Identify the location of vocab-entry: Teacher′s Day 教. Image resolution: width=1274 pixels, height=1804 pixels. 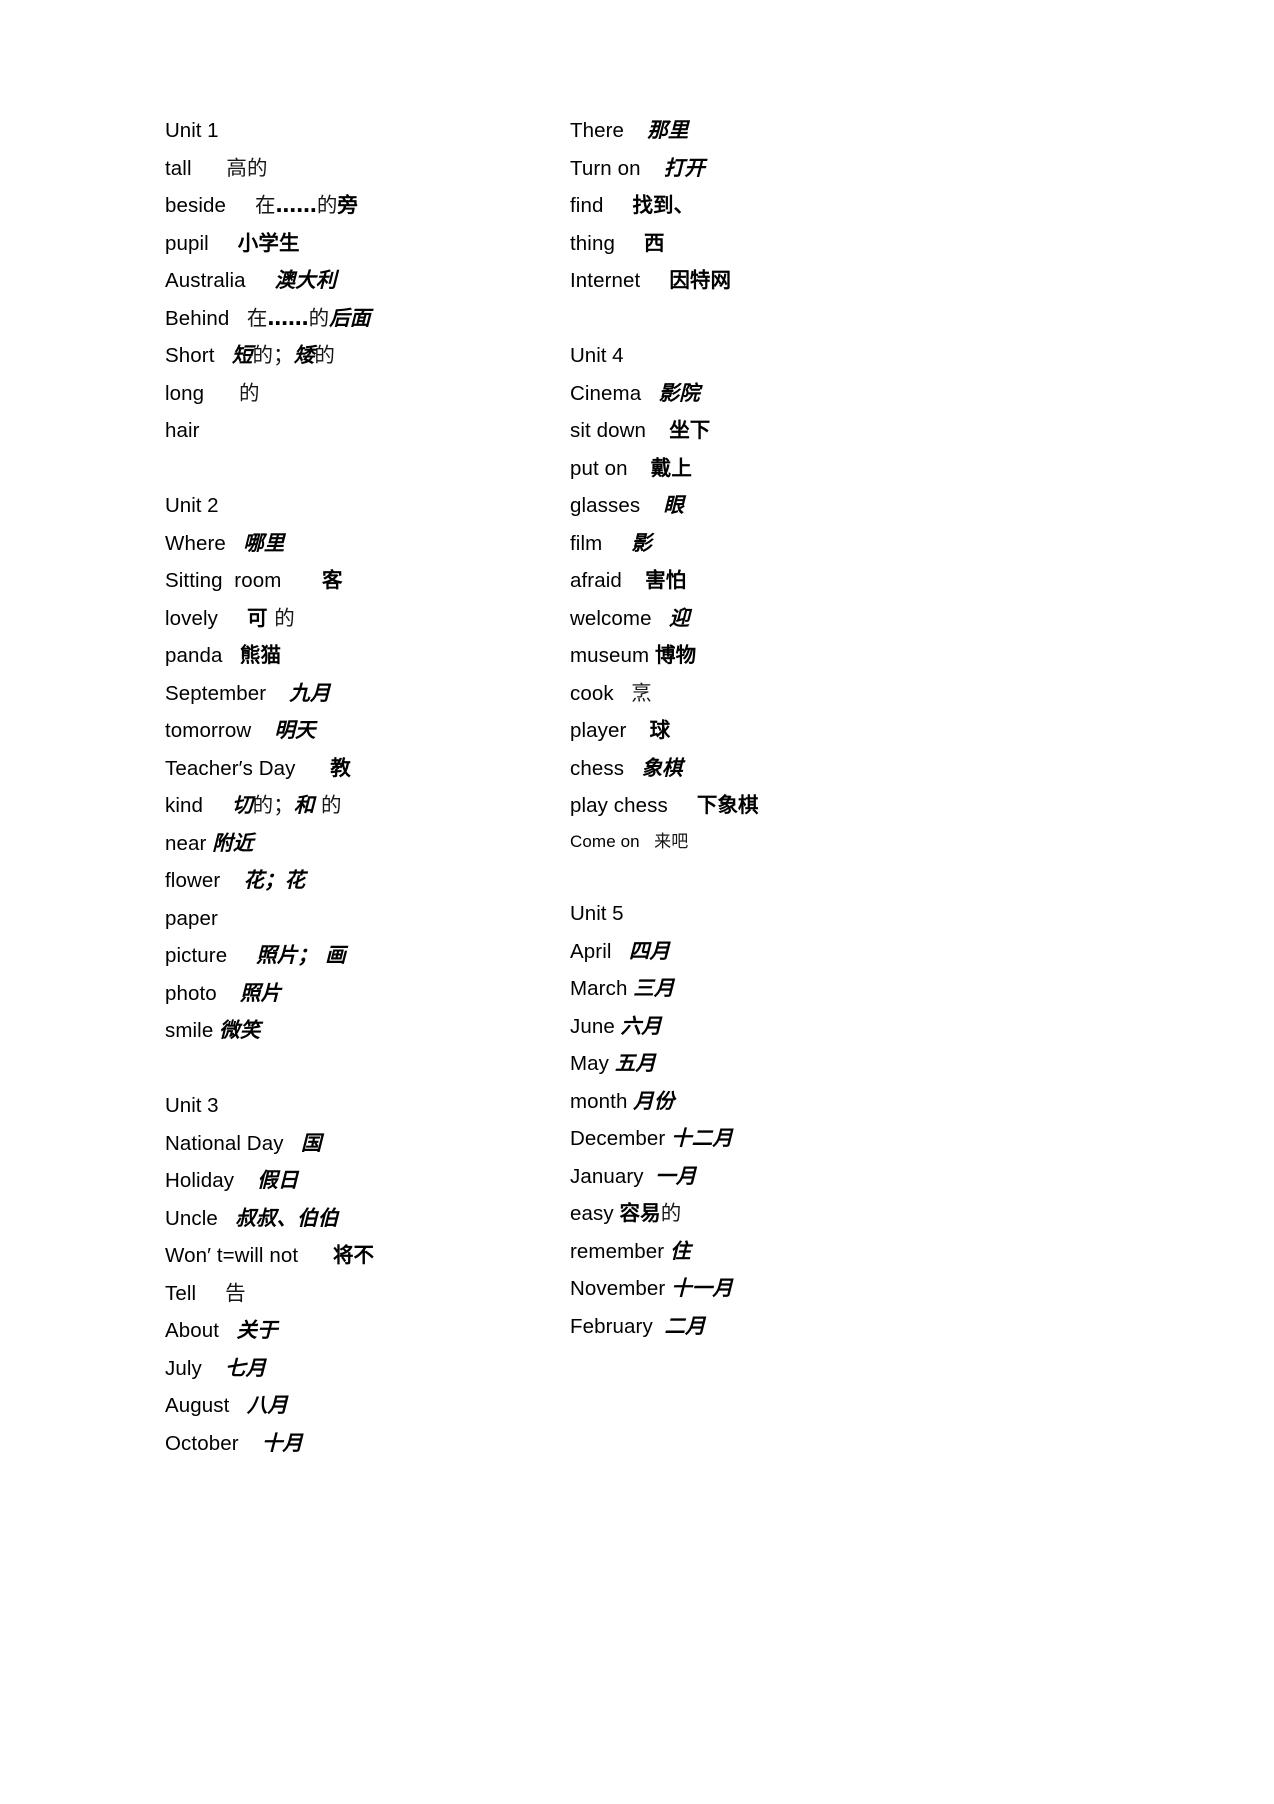
(367, 769).